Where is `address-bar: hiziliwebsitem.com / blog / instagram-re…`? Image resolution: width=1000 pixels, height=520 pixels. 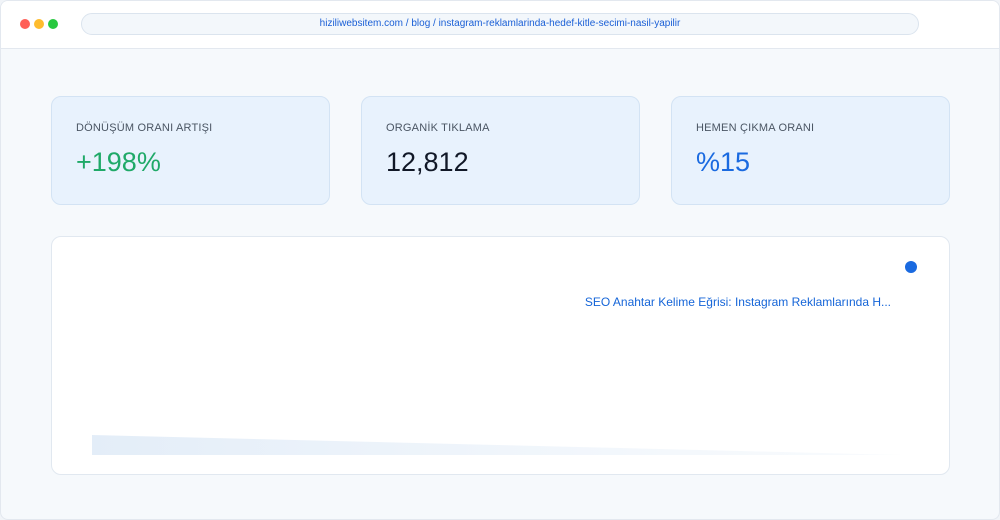
address-bar: hiziliwebsitem.com / blog / instagram-re… is located at coordinates (500, 24).